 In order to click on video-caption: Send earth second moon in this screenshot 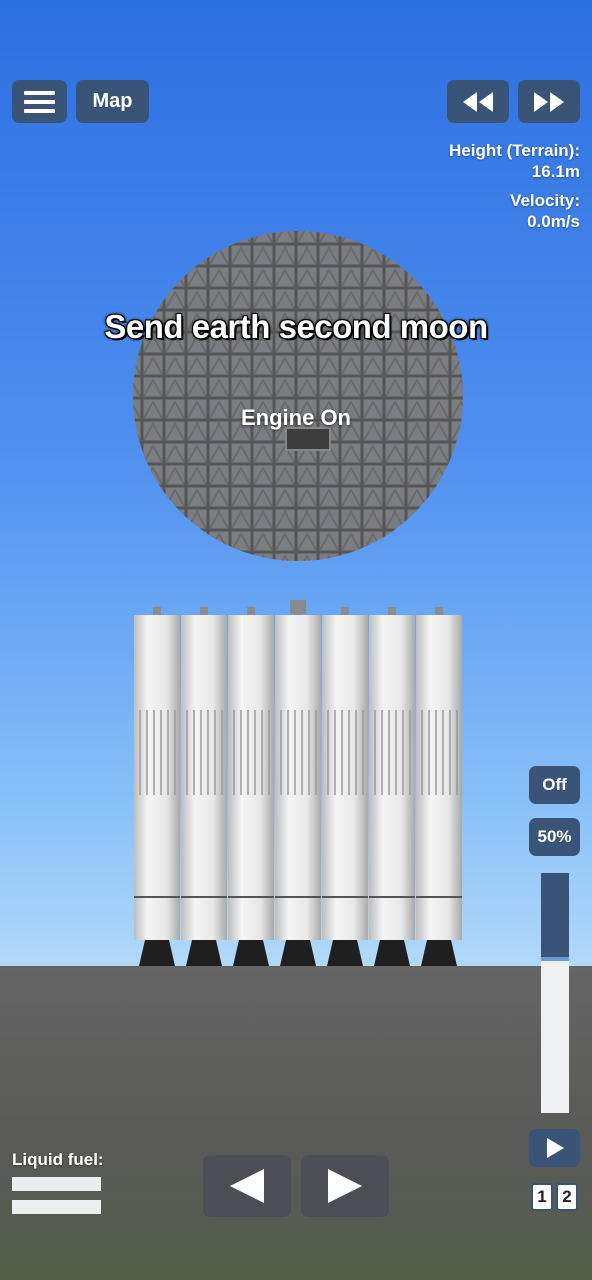, I will do `click(296, 326)`.